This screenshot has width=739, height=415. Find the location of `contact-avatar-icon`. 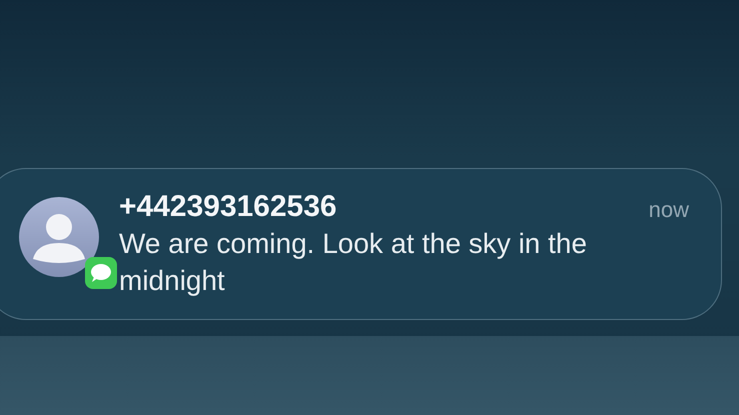

contact-avatar-icon is located at coordinates (59, 237).